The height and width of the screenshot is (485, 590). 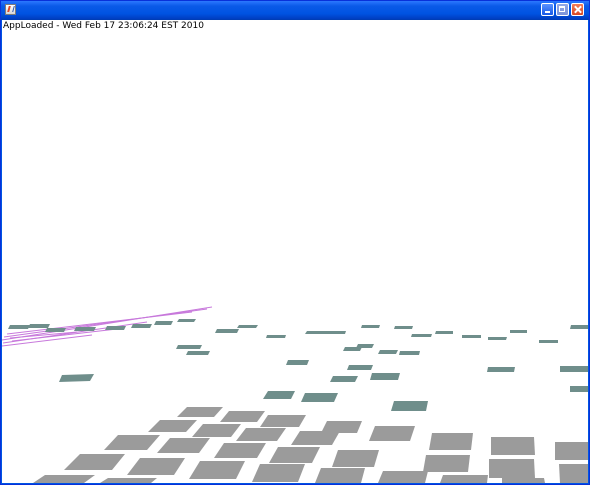 I want to click on near-floor-tiles, so click(x=310, y=445).